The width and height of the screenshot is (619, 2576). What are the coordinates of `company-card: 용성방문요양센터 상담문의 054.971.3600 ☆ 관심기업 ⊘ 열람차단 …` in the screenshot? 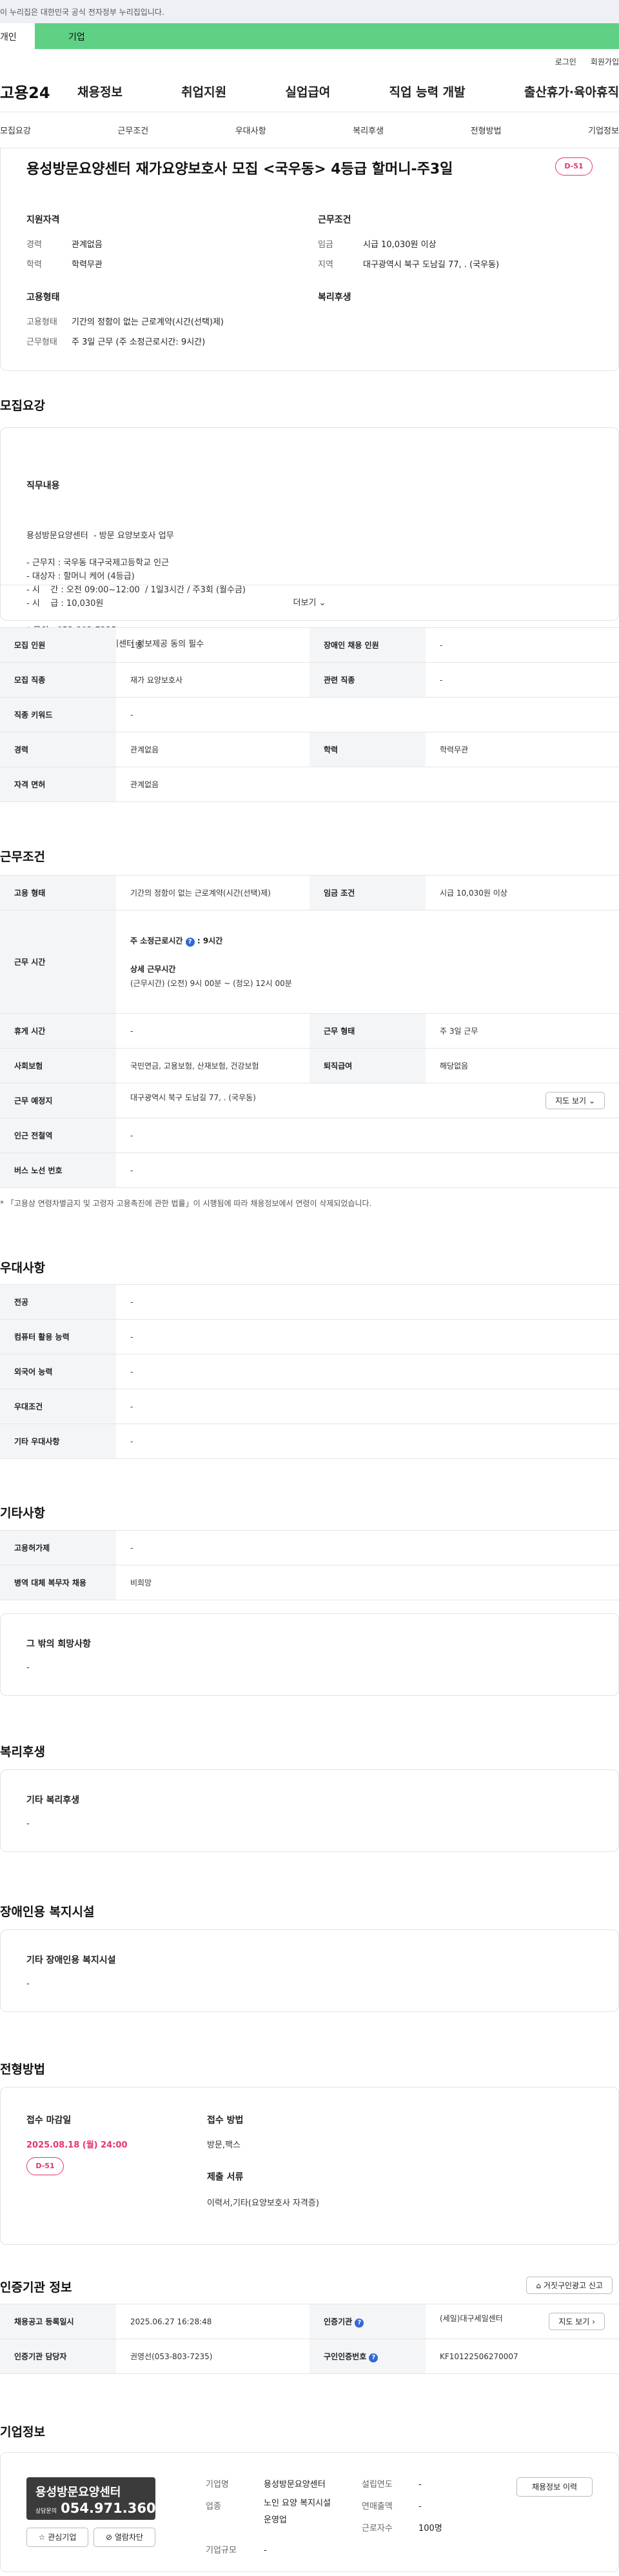 It's located at (309, 2512).